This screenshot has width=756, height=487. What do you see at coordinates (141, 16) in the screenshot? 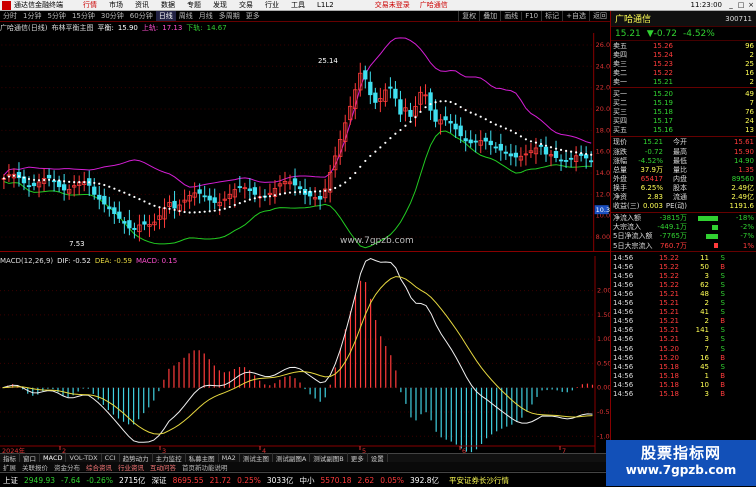
I see `period-tab: 60分钟` at bounding box center [141, 16].